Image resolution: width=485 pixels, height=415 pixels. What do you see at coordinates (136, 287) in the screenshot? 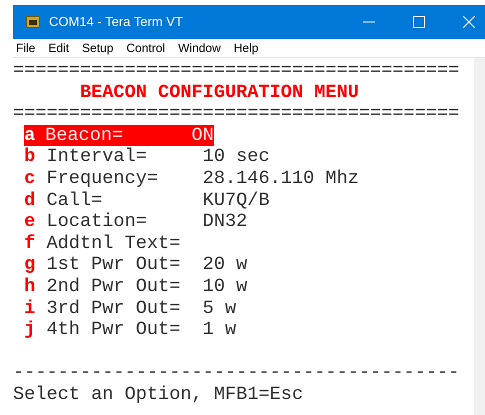
I see `menu-option: h 2nd Pwr Out= 10 w` at bounding box center [136, 287].